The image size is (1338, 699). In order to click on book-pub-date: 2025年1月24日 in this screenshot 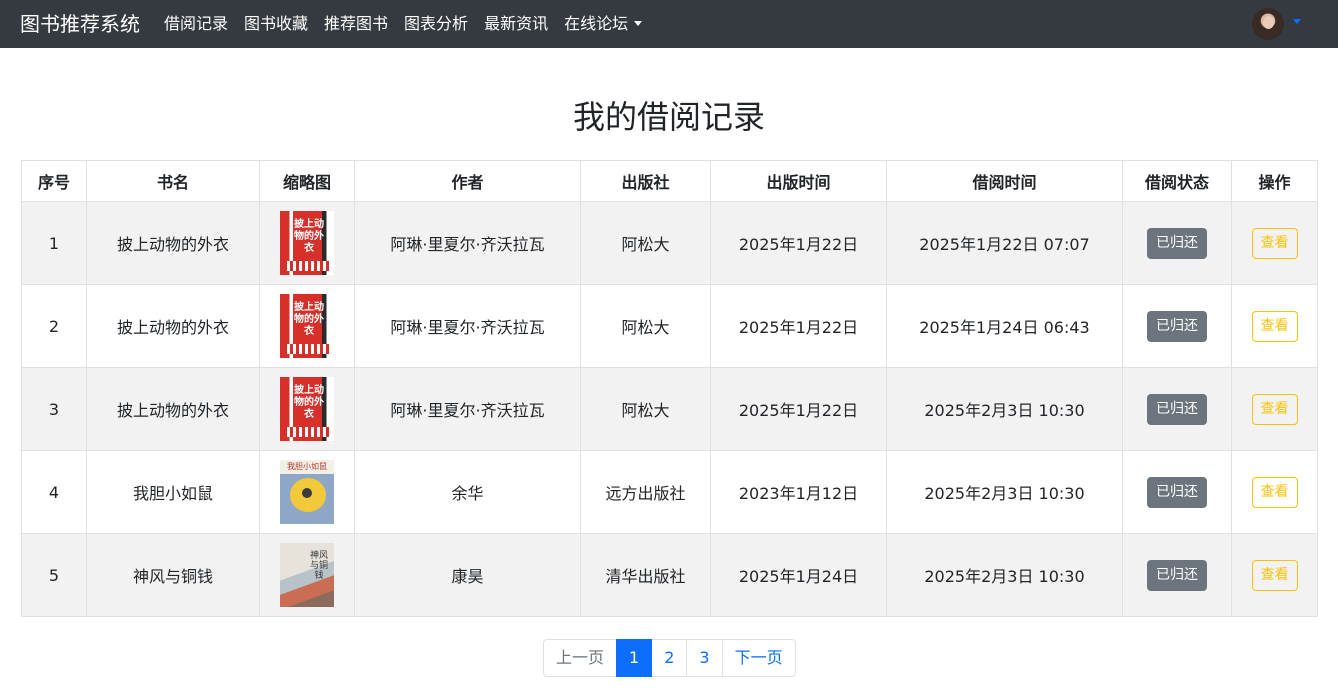, I will do `click(798, 575)`.